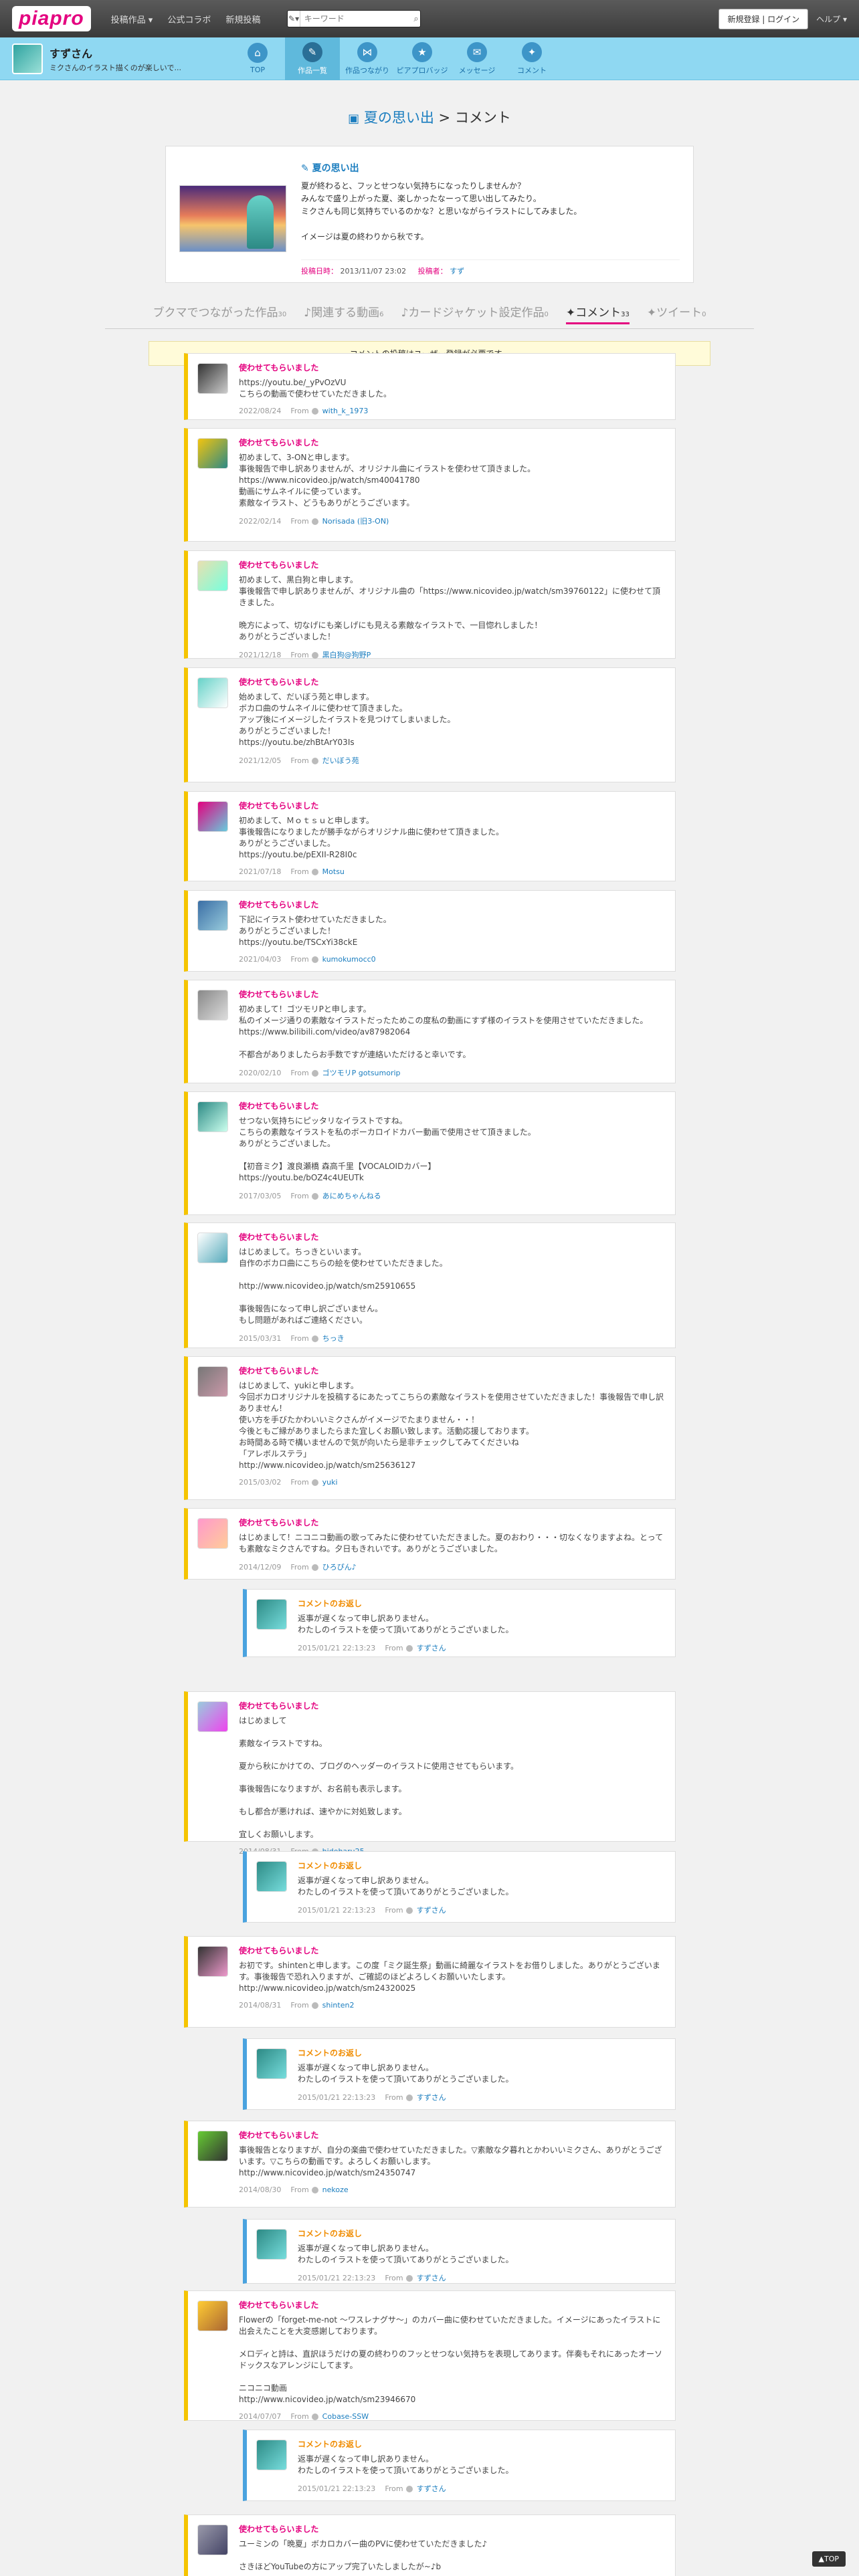  What do you see at coordinates (531, 59) in the screenshot?
I see `user-nav-comments: ✦ コメント` at bounding box center [531, 59].